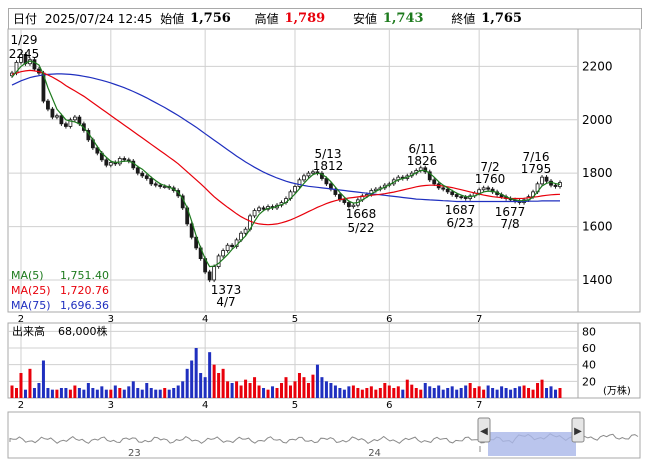 This screenshot has height=470, width=653. I want to click on annotation-price: 1795, so click(536, 169).